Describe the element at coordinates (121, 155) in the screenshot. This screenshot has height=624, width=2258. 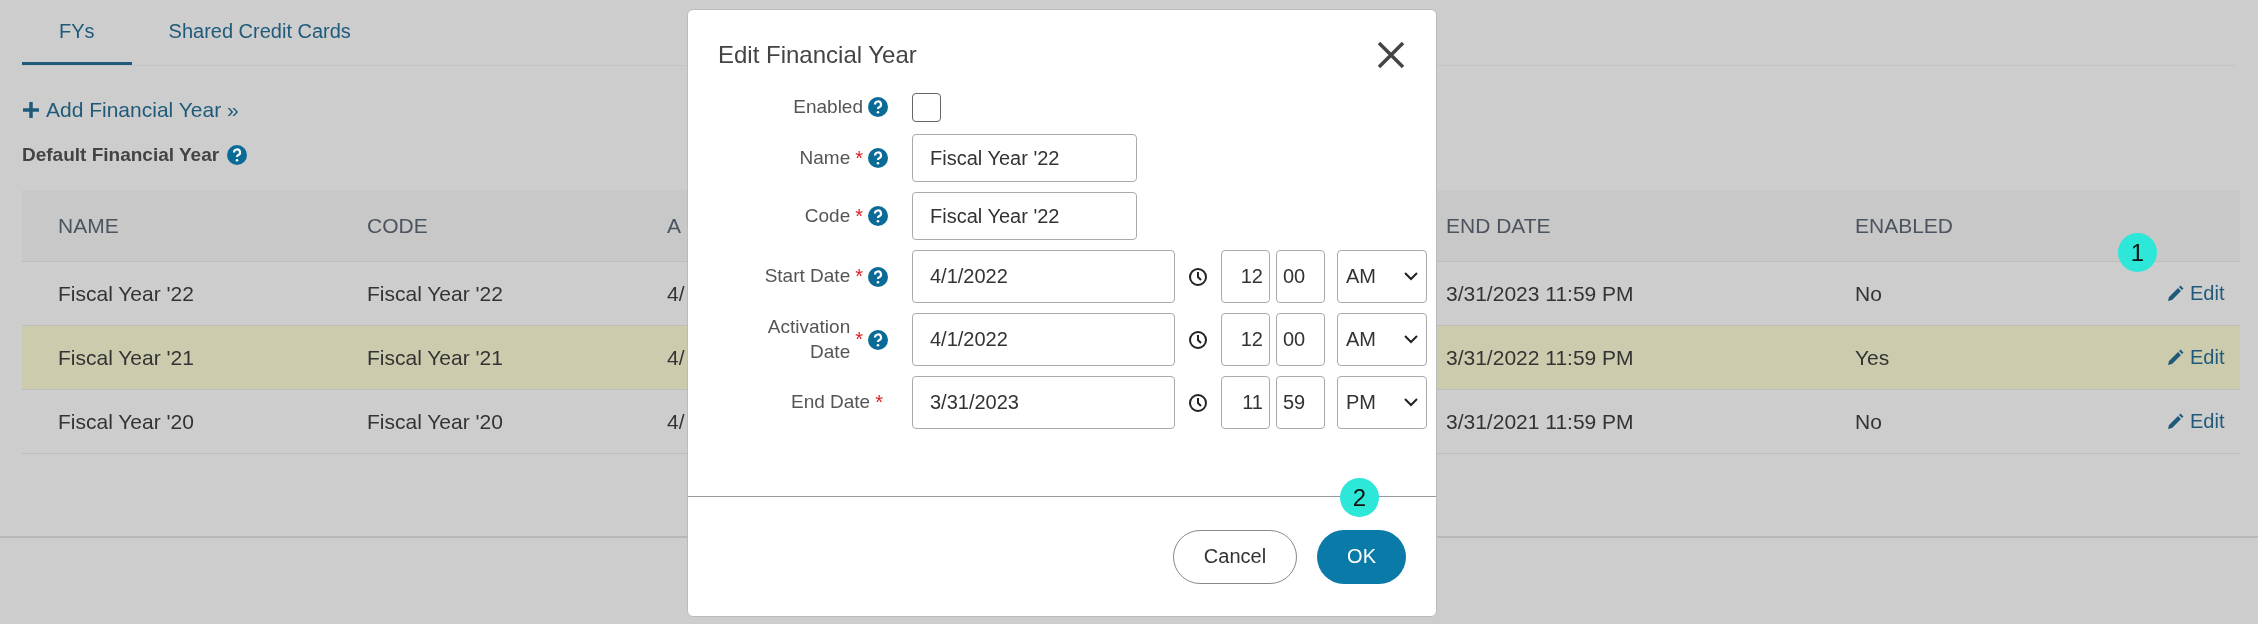
I see `section-title: Default Financial Year` at that location.